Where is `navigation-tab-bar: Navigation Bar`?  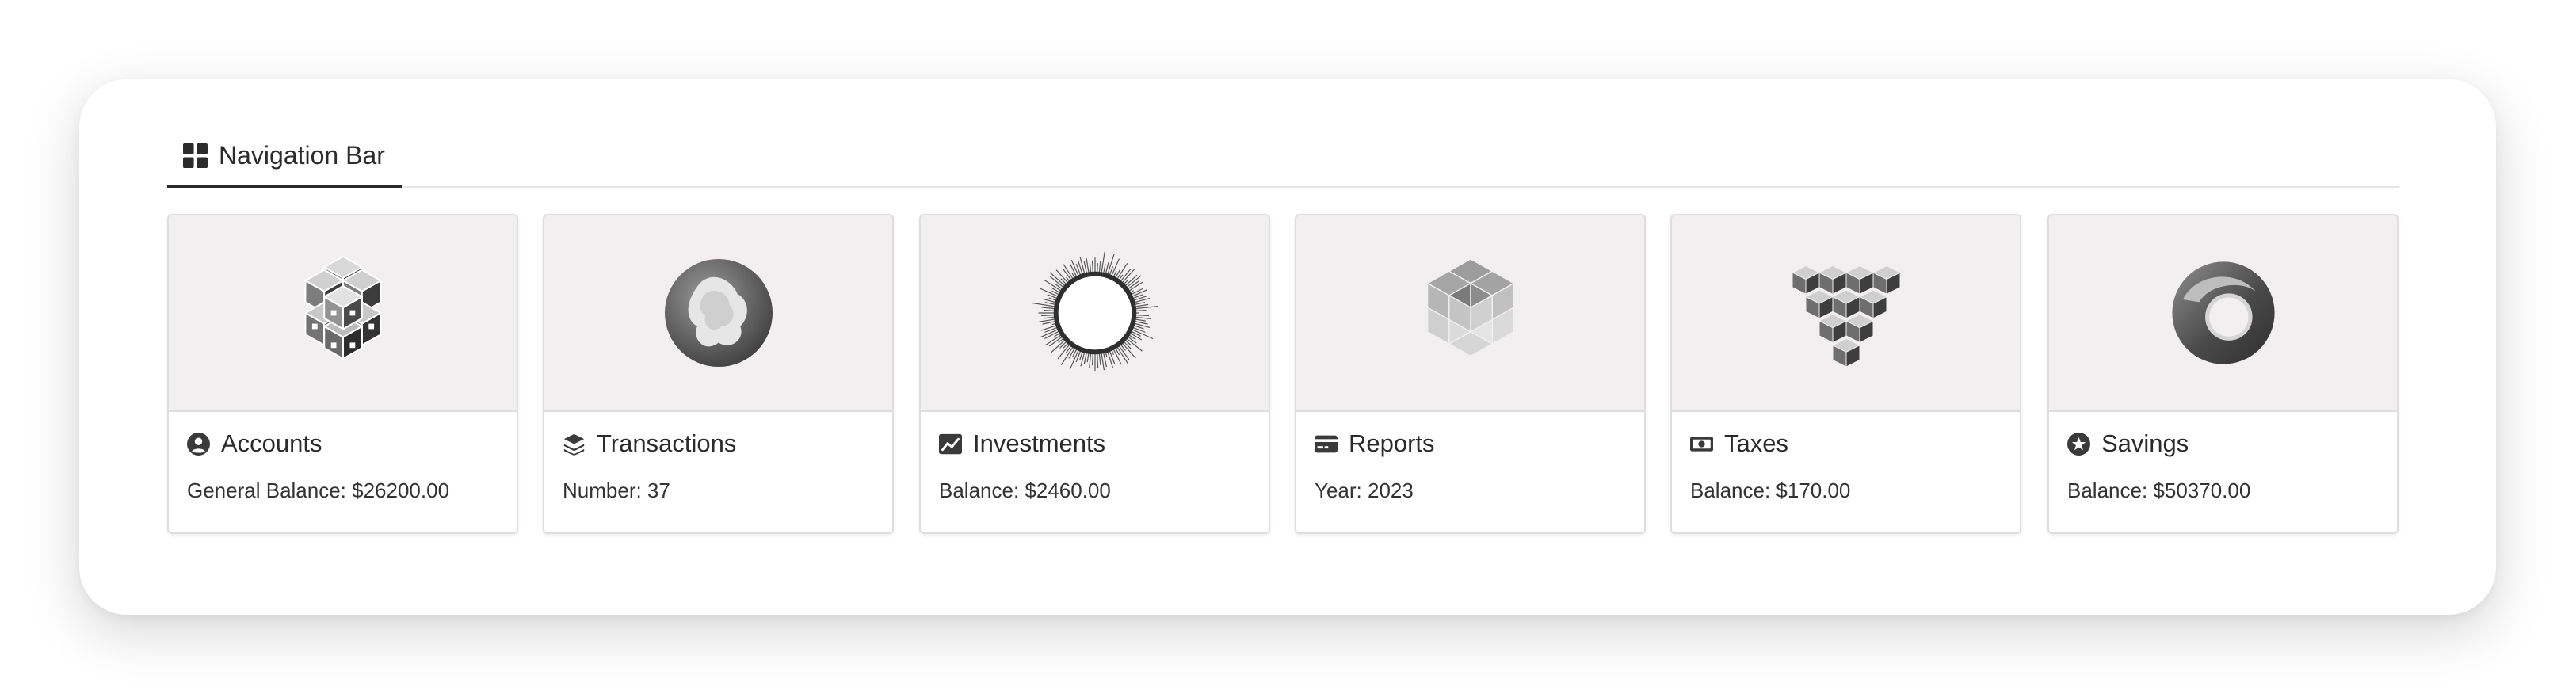 navigation-tab-bar: Navigation Bar is located at coordinates (1283, 157).